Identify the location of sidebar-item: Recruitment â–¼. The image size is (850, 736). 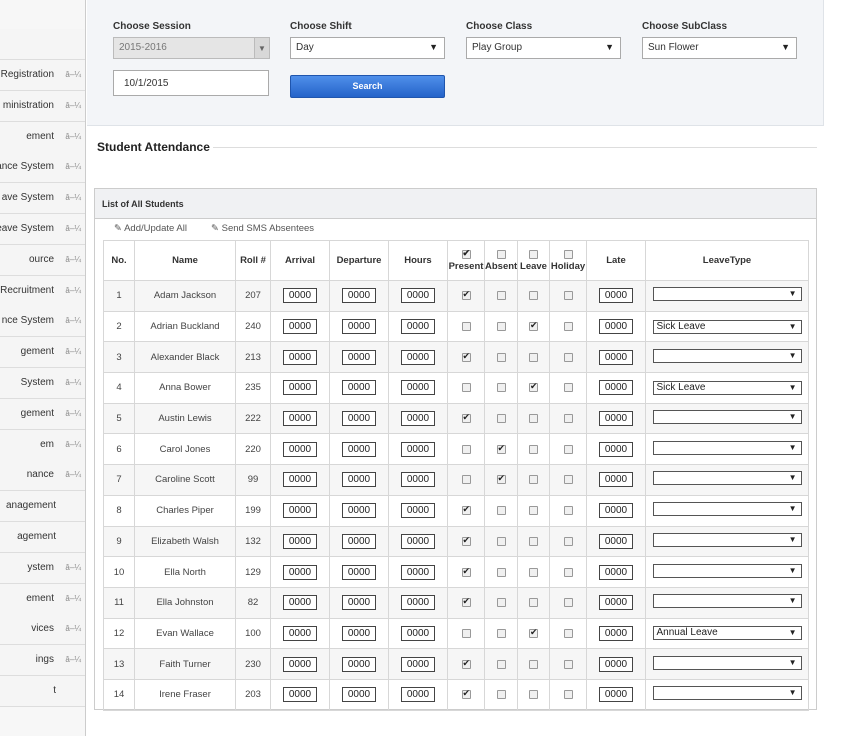
(42, 291).